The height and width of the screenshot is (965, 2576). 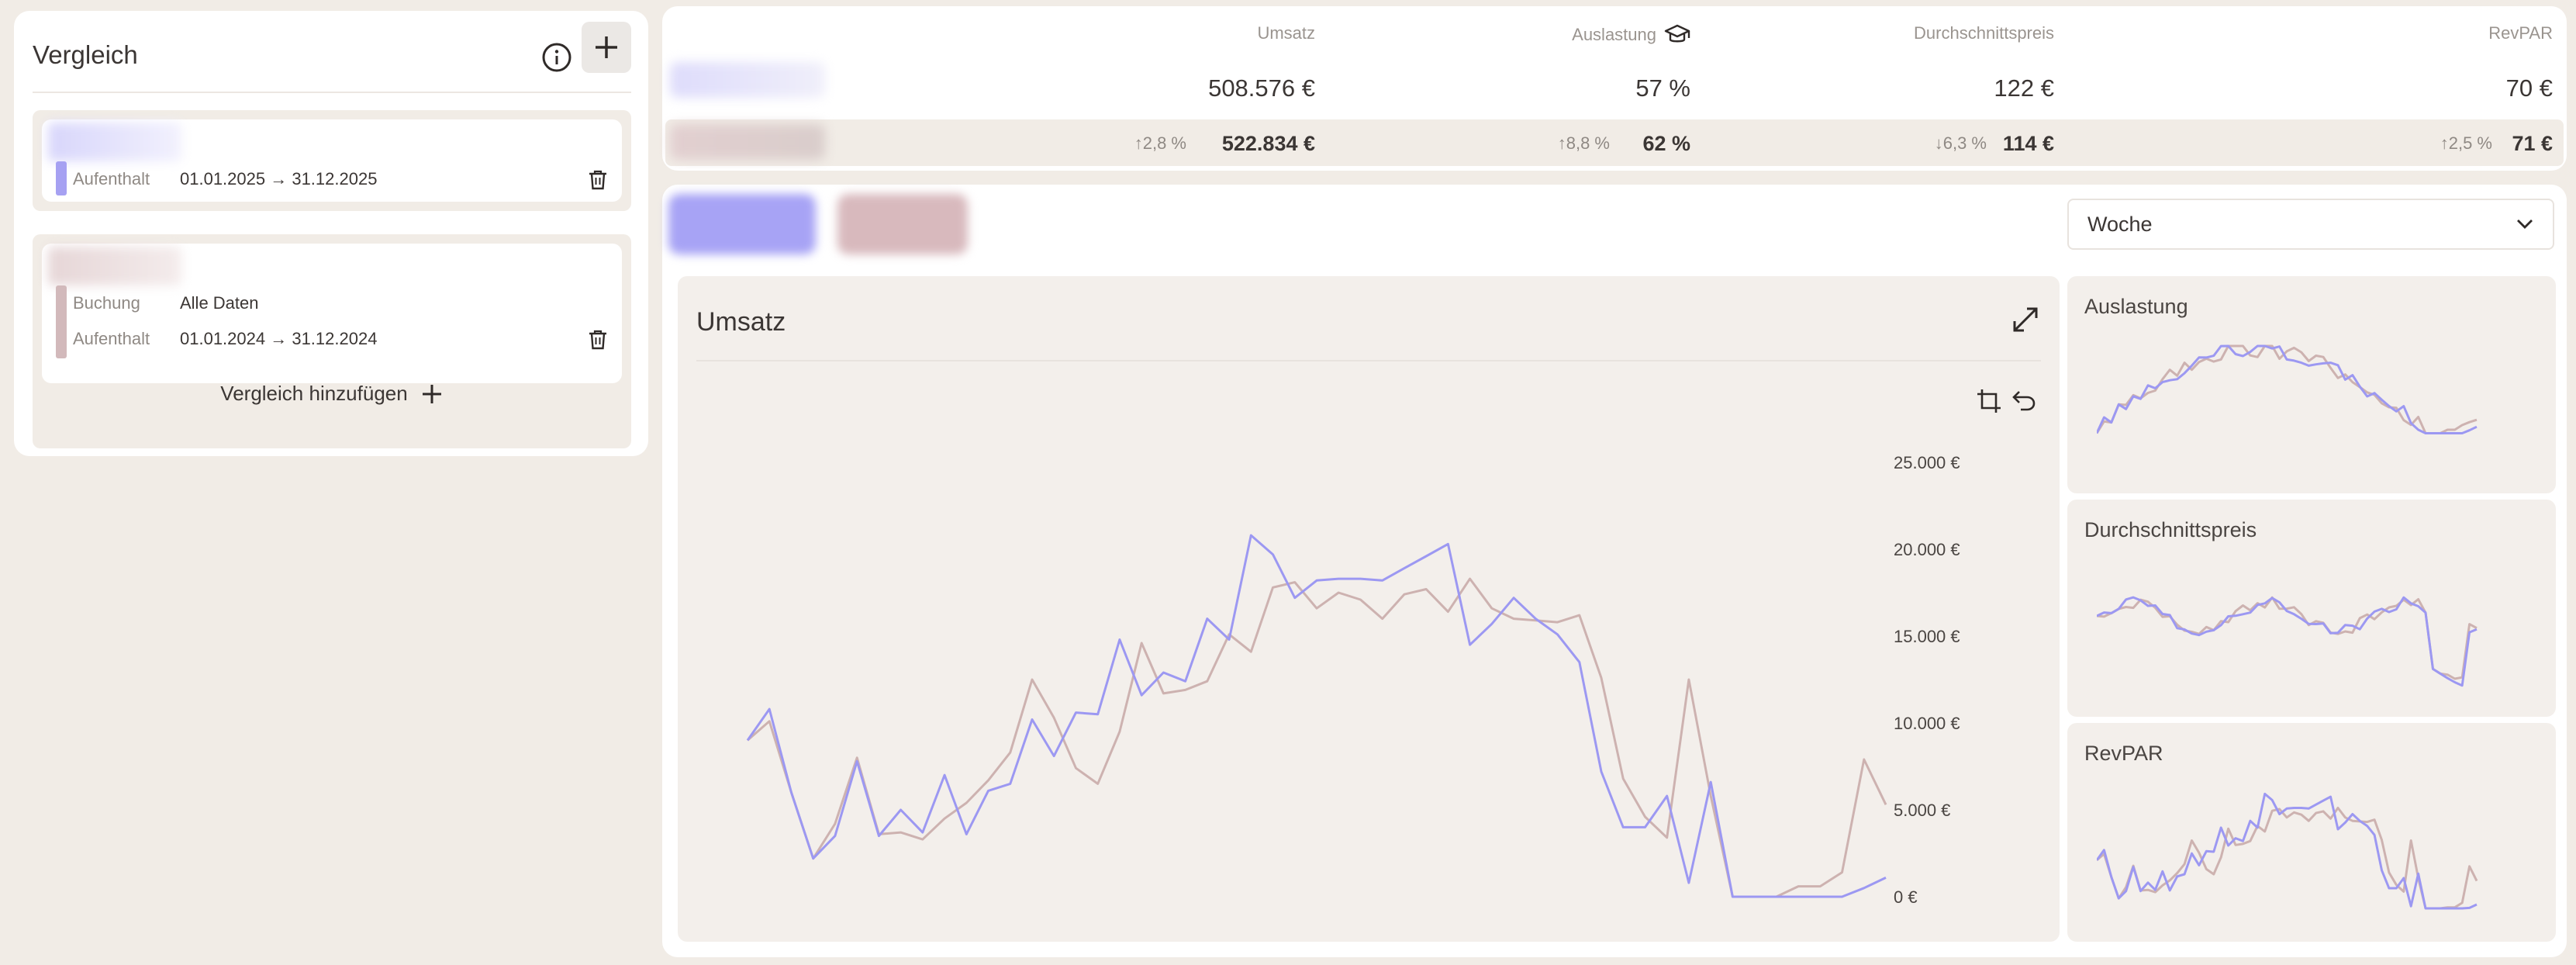 What do you see at coordinates (1268, 143) in the screenshot?
I see `kpi-compare-umsatz: 522.834 €` at bounding box center [1268, 143].